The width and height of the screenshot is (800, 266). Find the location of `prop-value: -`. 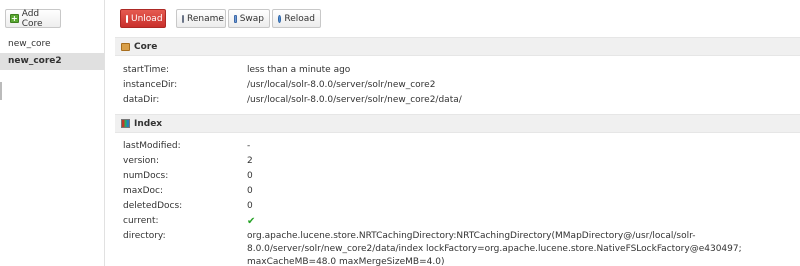

prop-value: - is located at coordinates (249, 146).